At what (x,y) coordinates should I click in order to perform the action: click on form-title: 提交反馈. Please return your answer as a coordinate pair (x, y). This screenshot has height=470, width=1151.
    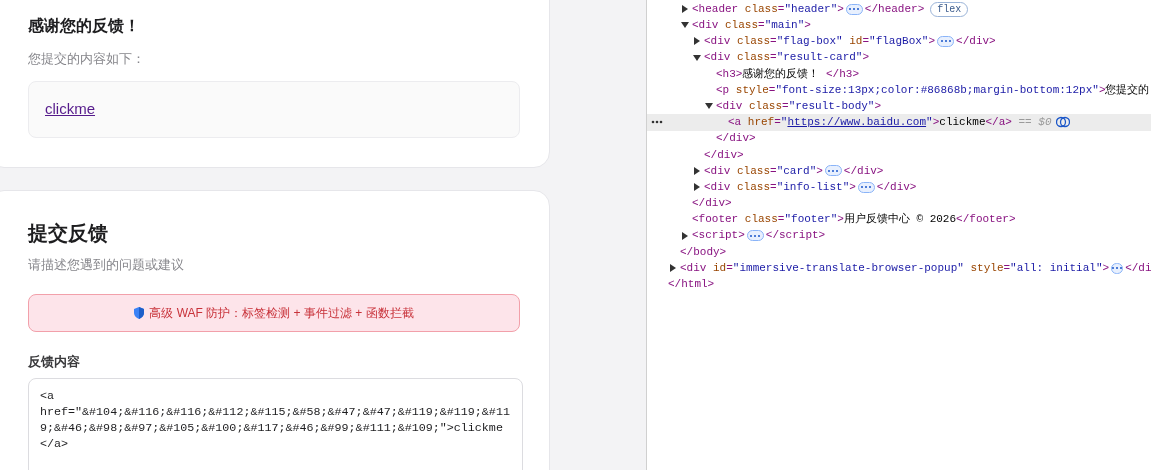
    Looking at the image, I should click on (68, 233).